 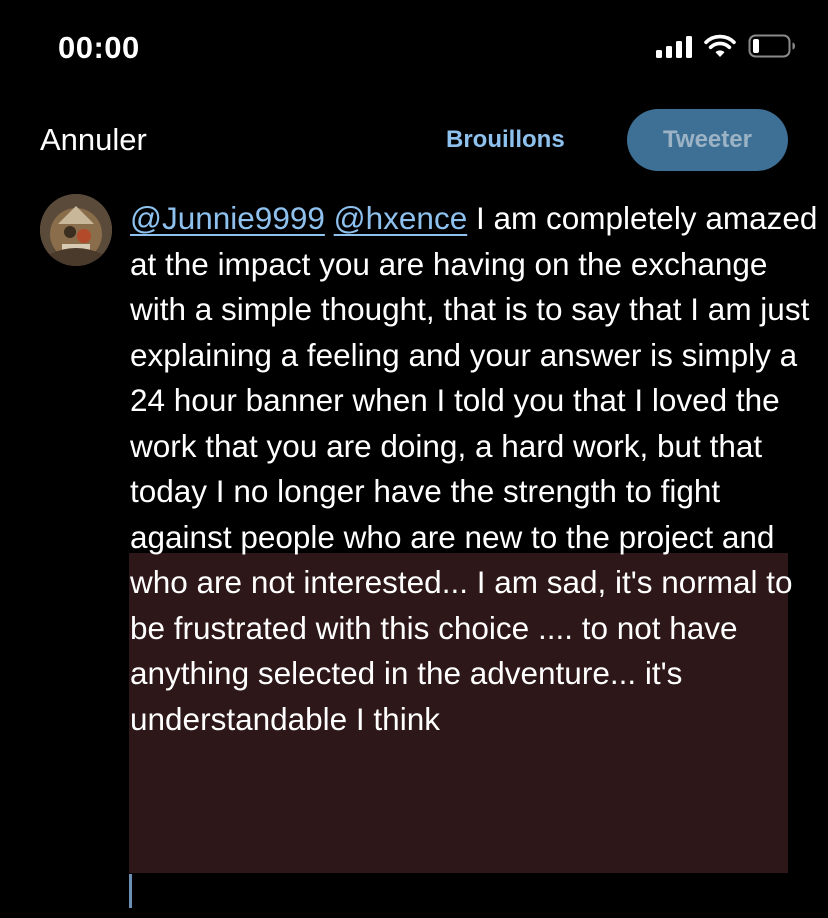 I want to click on status-icons, so click(x=726, y=46).